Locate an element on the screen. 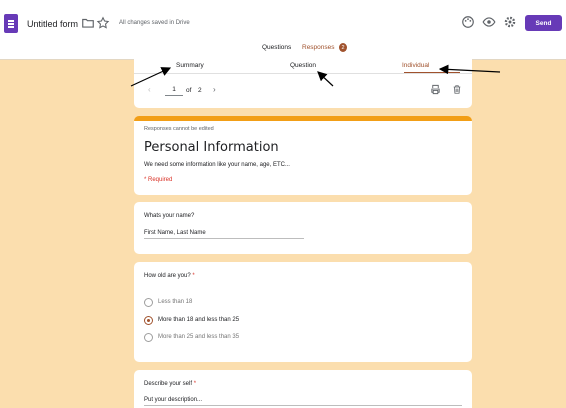  option-label: More than 18 and less than 25 is located at coordinates (199, 320).